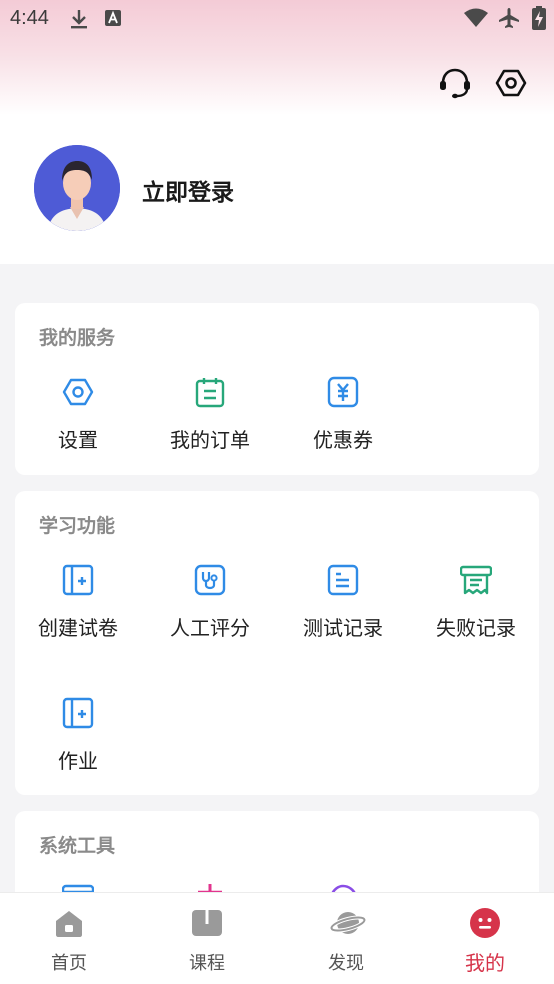 Image resolution: width=554 pixels, height=984 pixels. Describe the element at coordinates (207, 963) in the screenshot. I see `tab-courses-label: 课程` at that location.